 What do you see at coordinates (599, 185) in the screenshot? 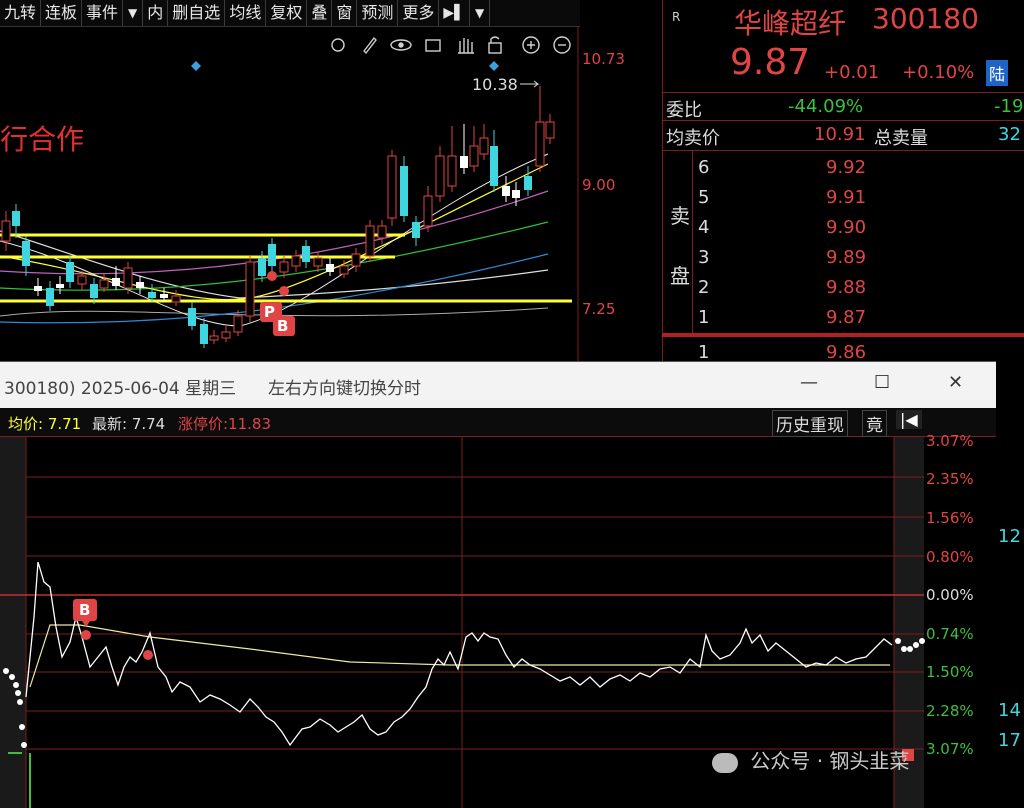
I see `axis-label-mid: 9.00` at bounding box center [599, 185].